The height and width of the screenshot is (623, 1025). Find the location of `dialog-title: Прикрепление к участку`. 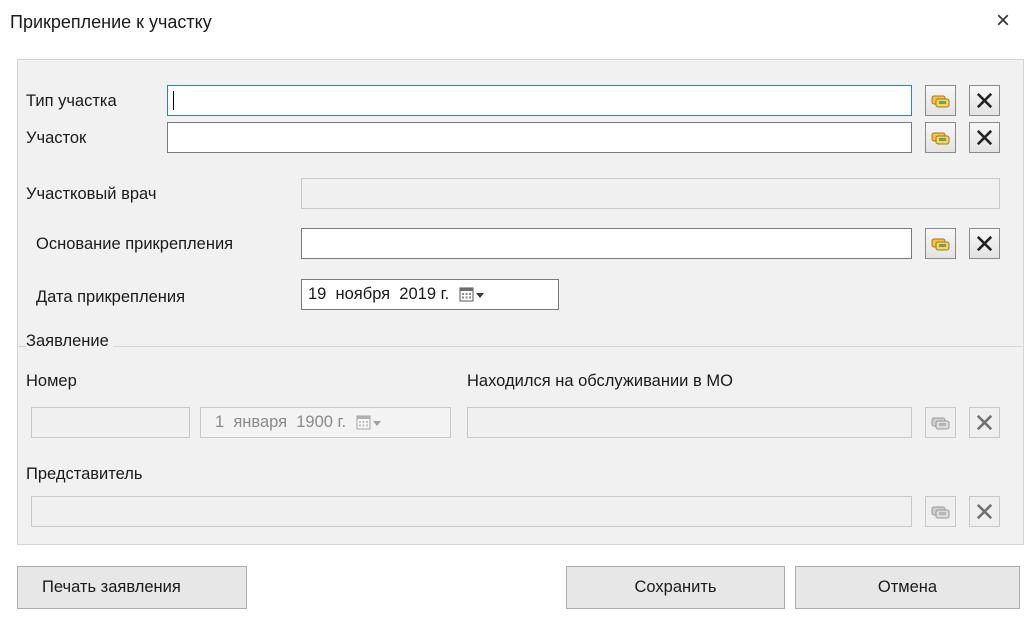

dialog-title: Прикрепление к участку is located at coordinates (111, 22).